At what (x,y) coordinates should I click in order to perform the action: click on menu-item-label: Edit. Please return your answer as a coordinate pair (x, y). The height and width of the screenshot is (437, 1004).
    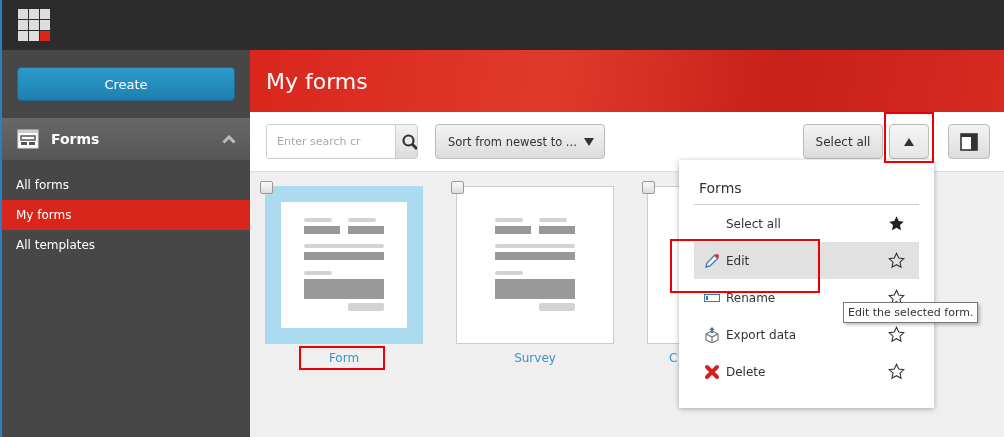
    Looking at the image, I should click on (738, 260).